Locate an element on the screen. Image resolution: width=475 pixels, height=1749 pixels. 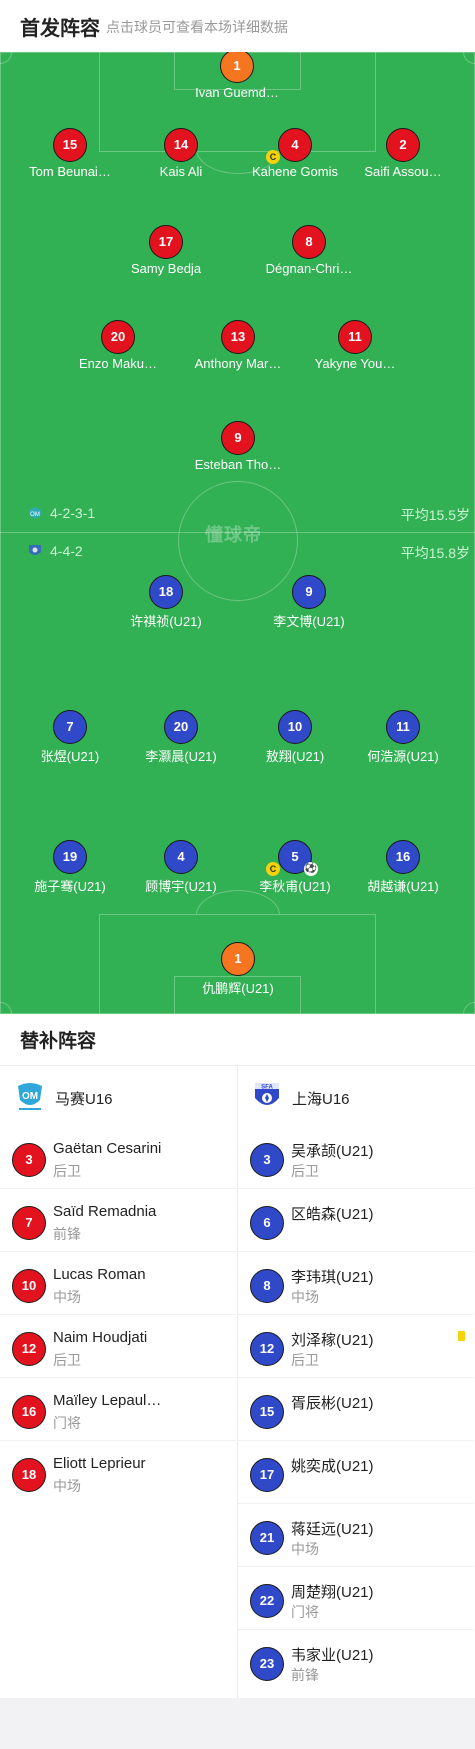
away-sub-6: 17 姚奕成(U21) is located at coordinates (356, 1472).